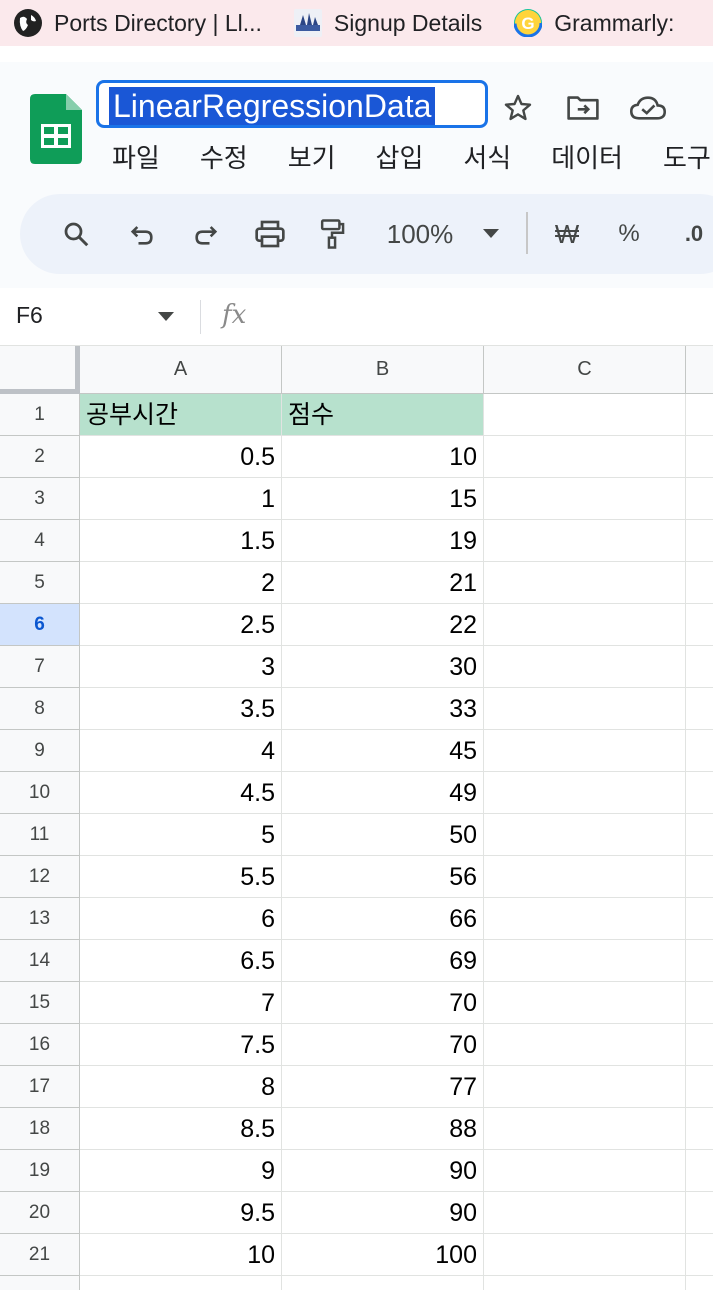 The width and height of the screenshot is (713, 1290). I want to click on menu-view: 보기, so click(312, 156).